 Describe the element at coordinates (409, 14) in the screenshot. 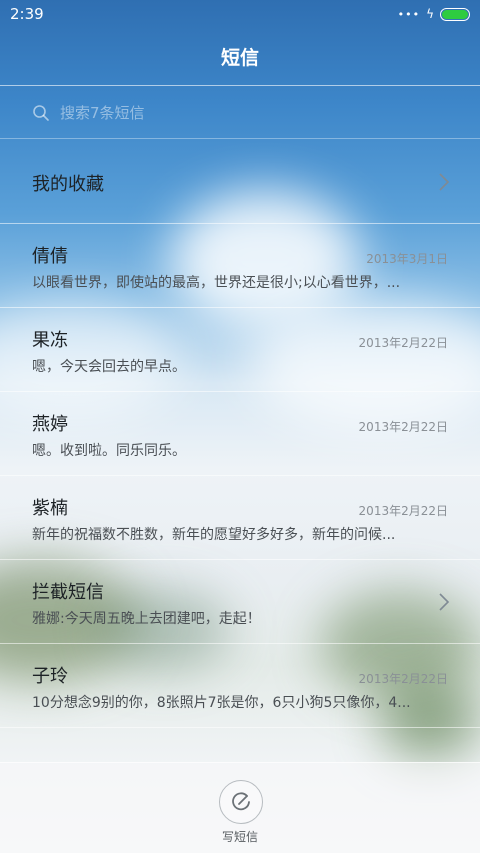

I see `signal-dots-icon: •••` at that location.